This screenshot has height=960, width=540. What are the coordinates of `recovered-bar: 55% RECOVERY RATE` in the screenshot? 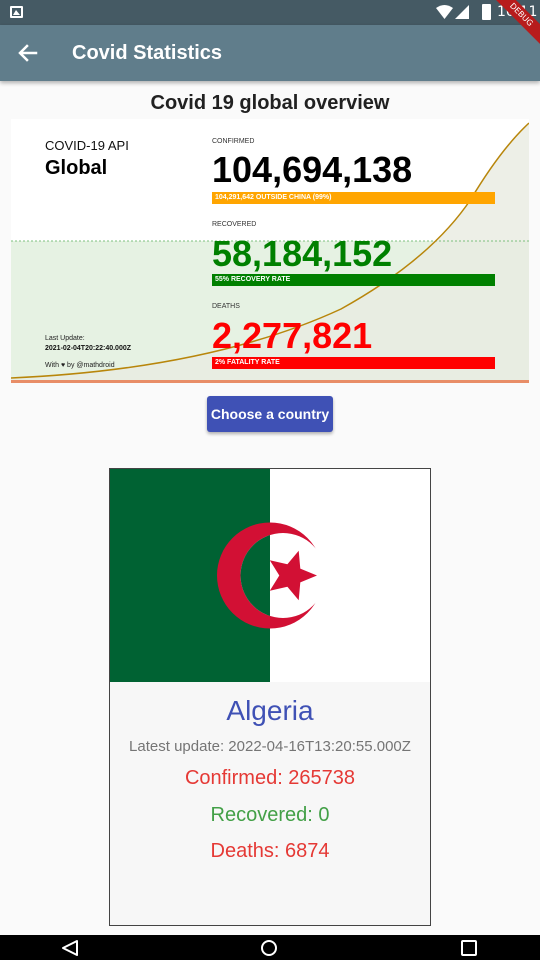 It's located at (353, 280).